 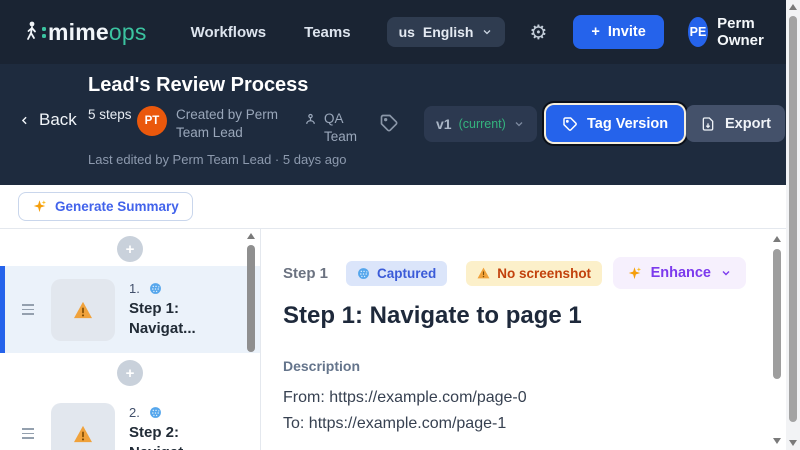 What do you see at coordinates (534, 273) in the screenshot?
I see `no-screenshot-badge: No screenshot` at bounding box center [534, 273].